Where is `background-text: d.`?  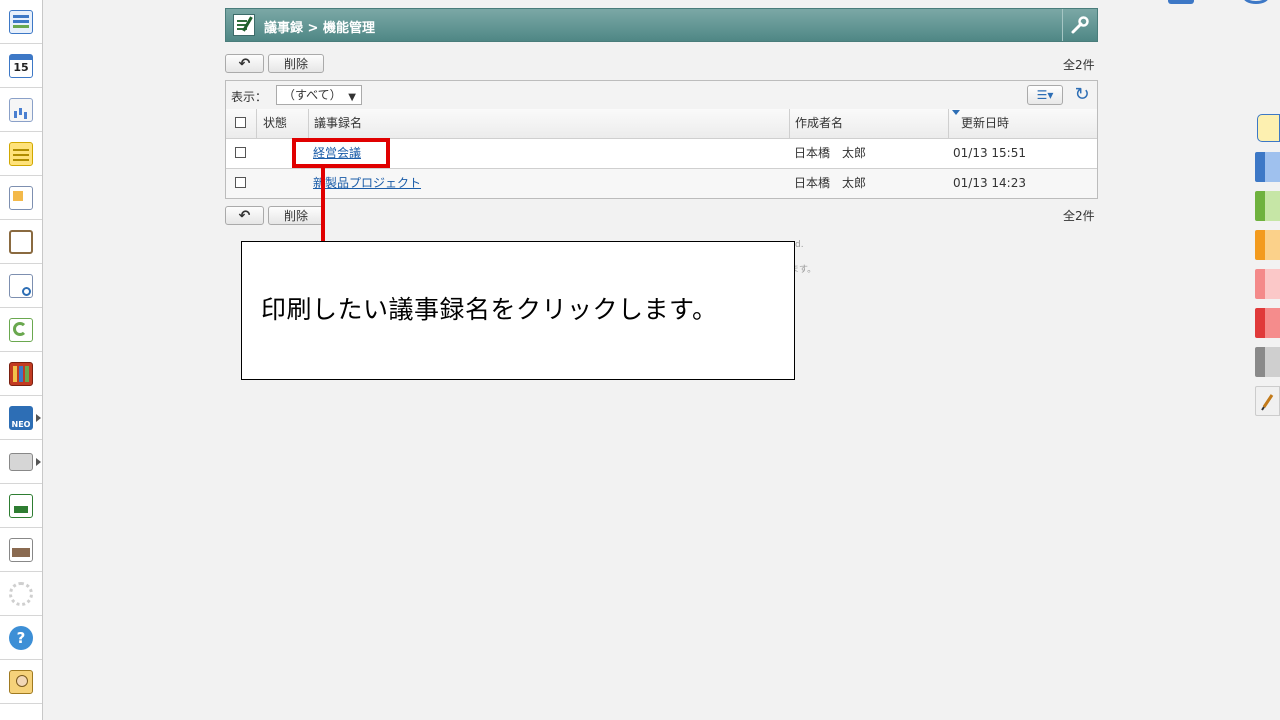
background-text: d. is located at coordinates (799, 245).